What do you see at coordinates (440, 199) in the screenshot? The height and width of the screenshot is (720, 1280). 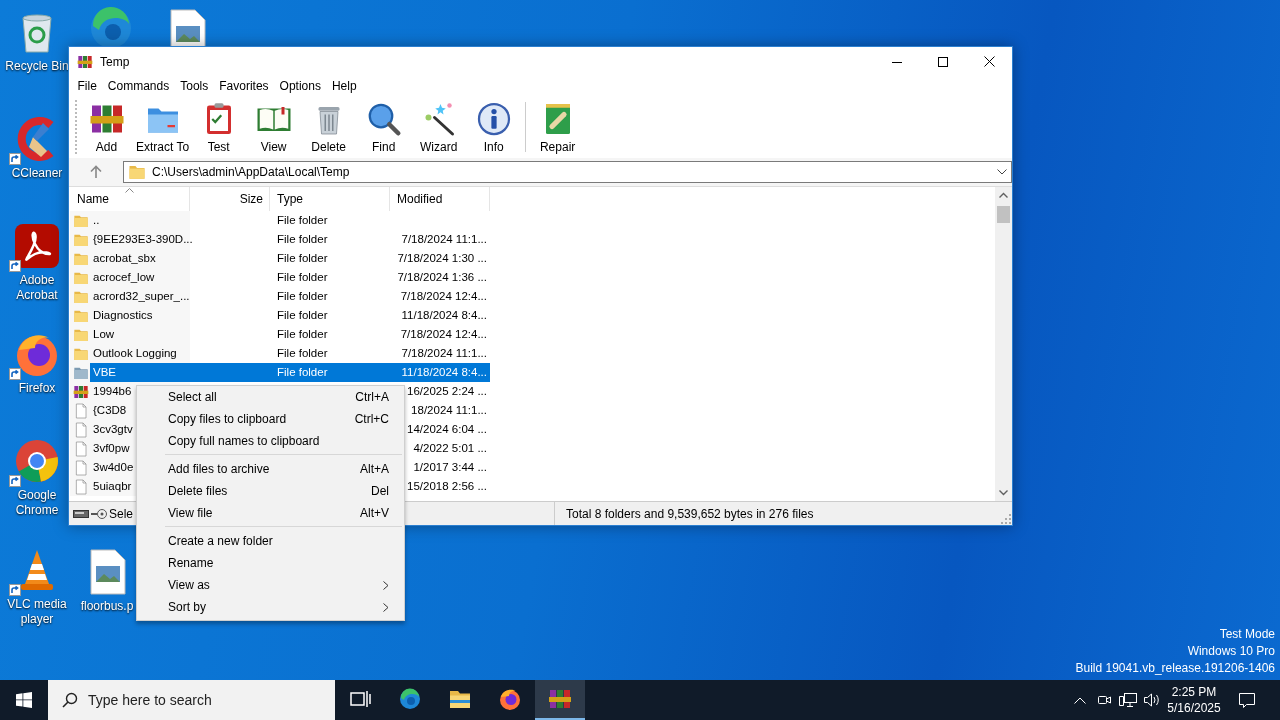 I see `column-header: Modified` at bounding box center [440, 199].